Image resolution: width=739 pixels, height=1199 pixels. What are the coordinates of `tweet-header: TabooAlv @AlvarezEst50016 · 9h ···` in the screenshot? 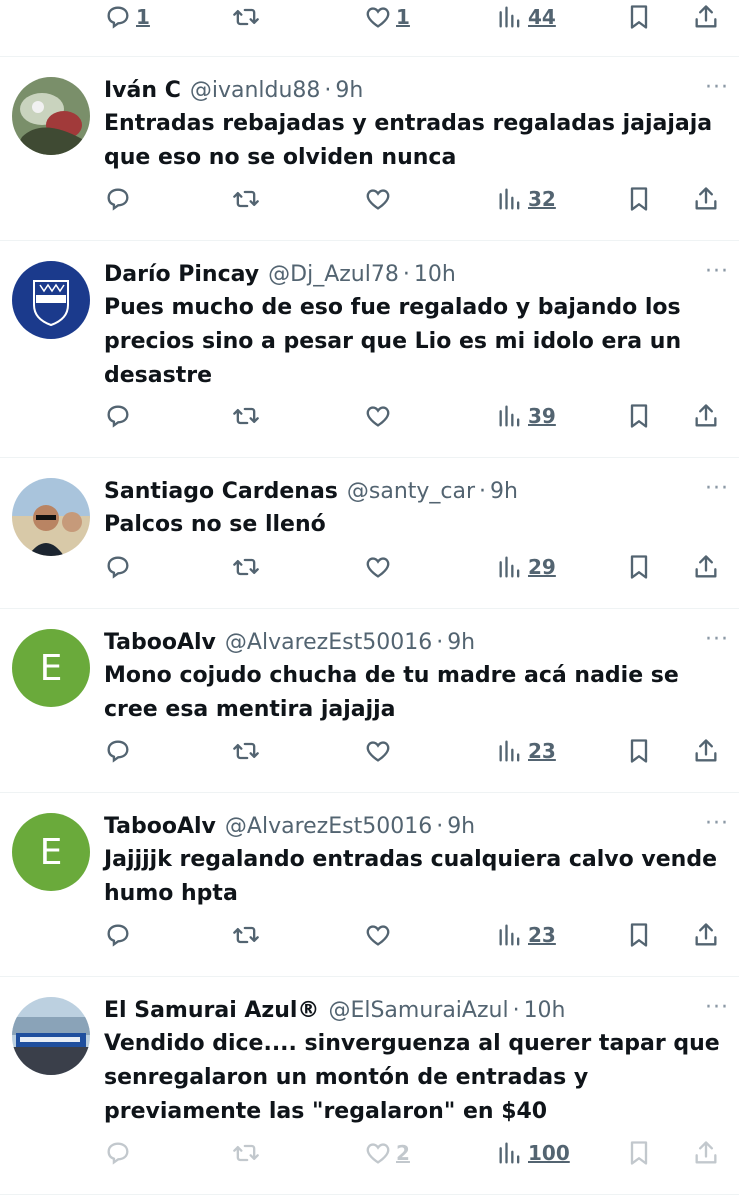 It's located at (416, 826).